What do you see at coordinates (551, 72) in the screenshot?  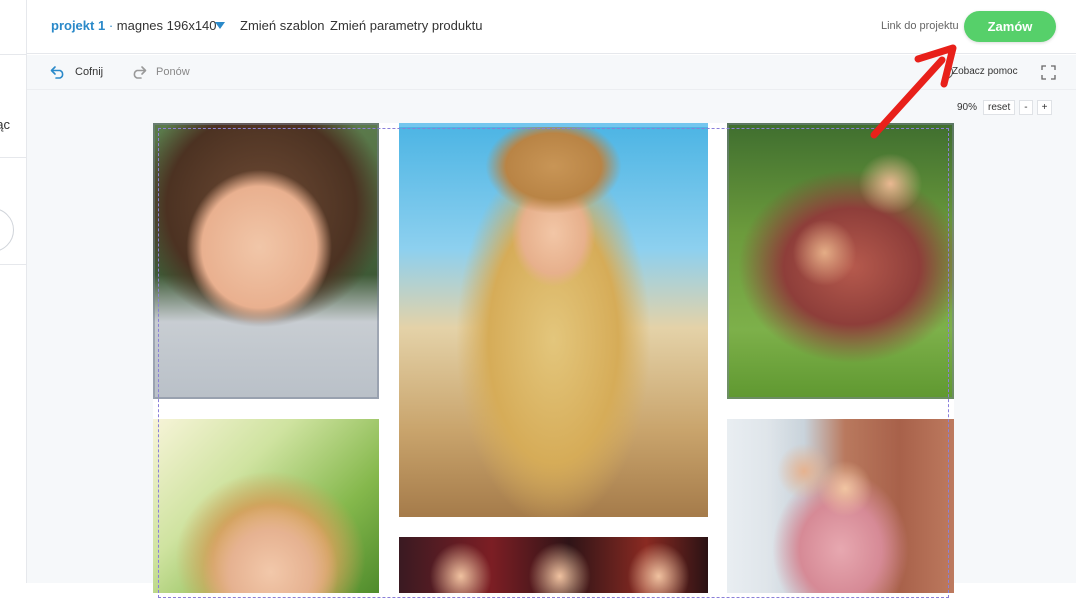 I see `editor-toolbar: Cofnij Ponów Zobacz pomoc` at bounding box center [551, 72].